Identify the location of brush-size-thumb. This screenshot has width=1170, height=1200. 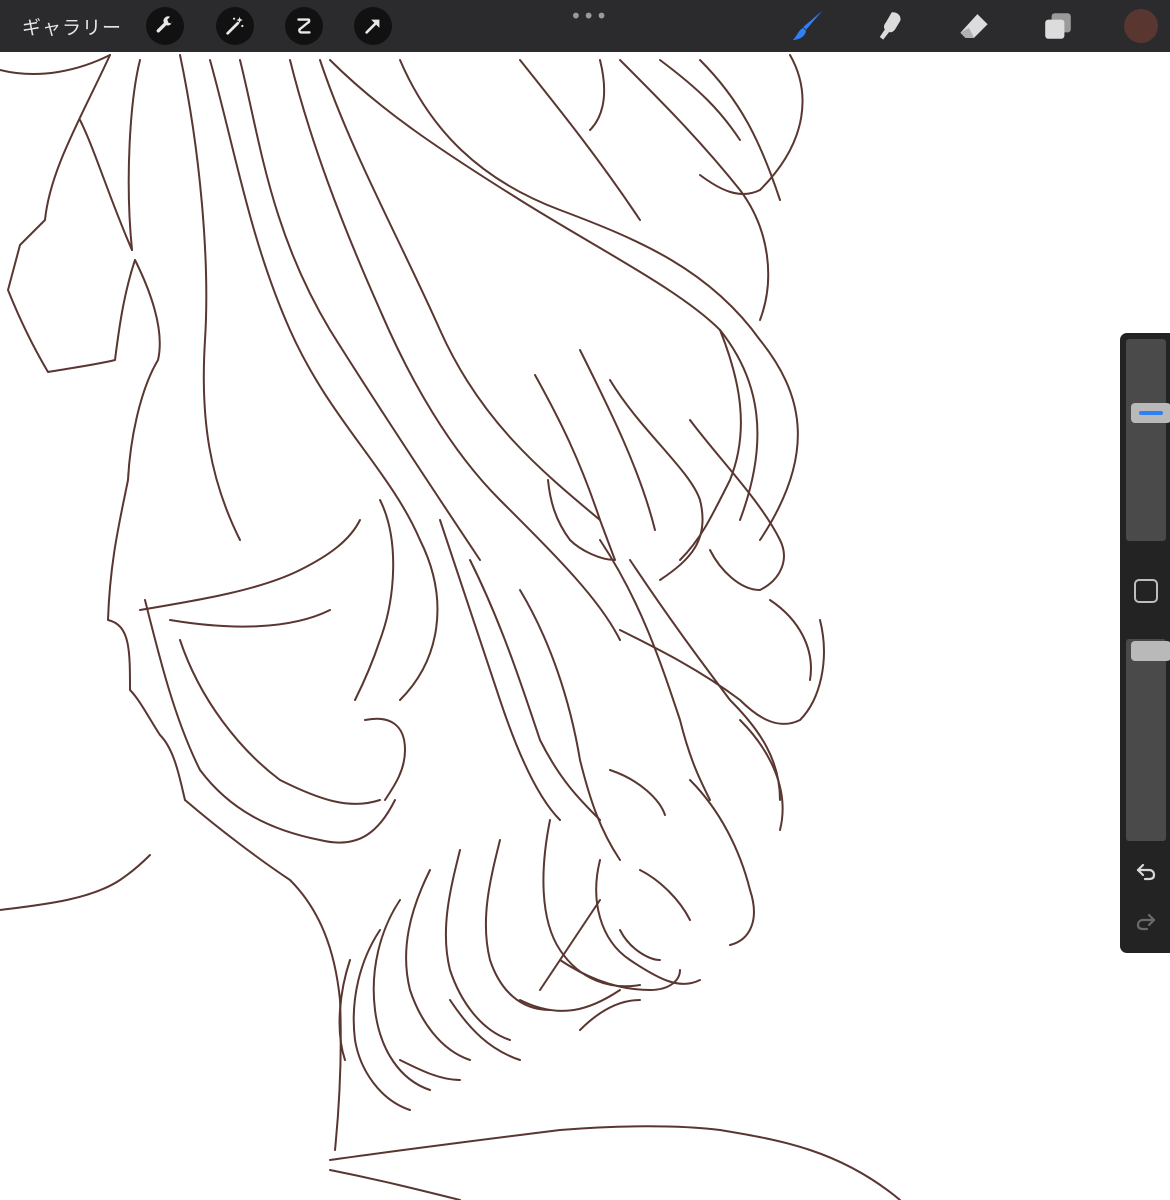
(1150, 413).